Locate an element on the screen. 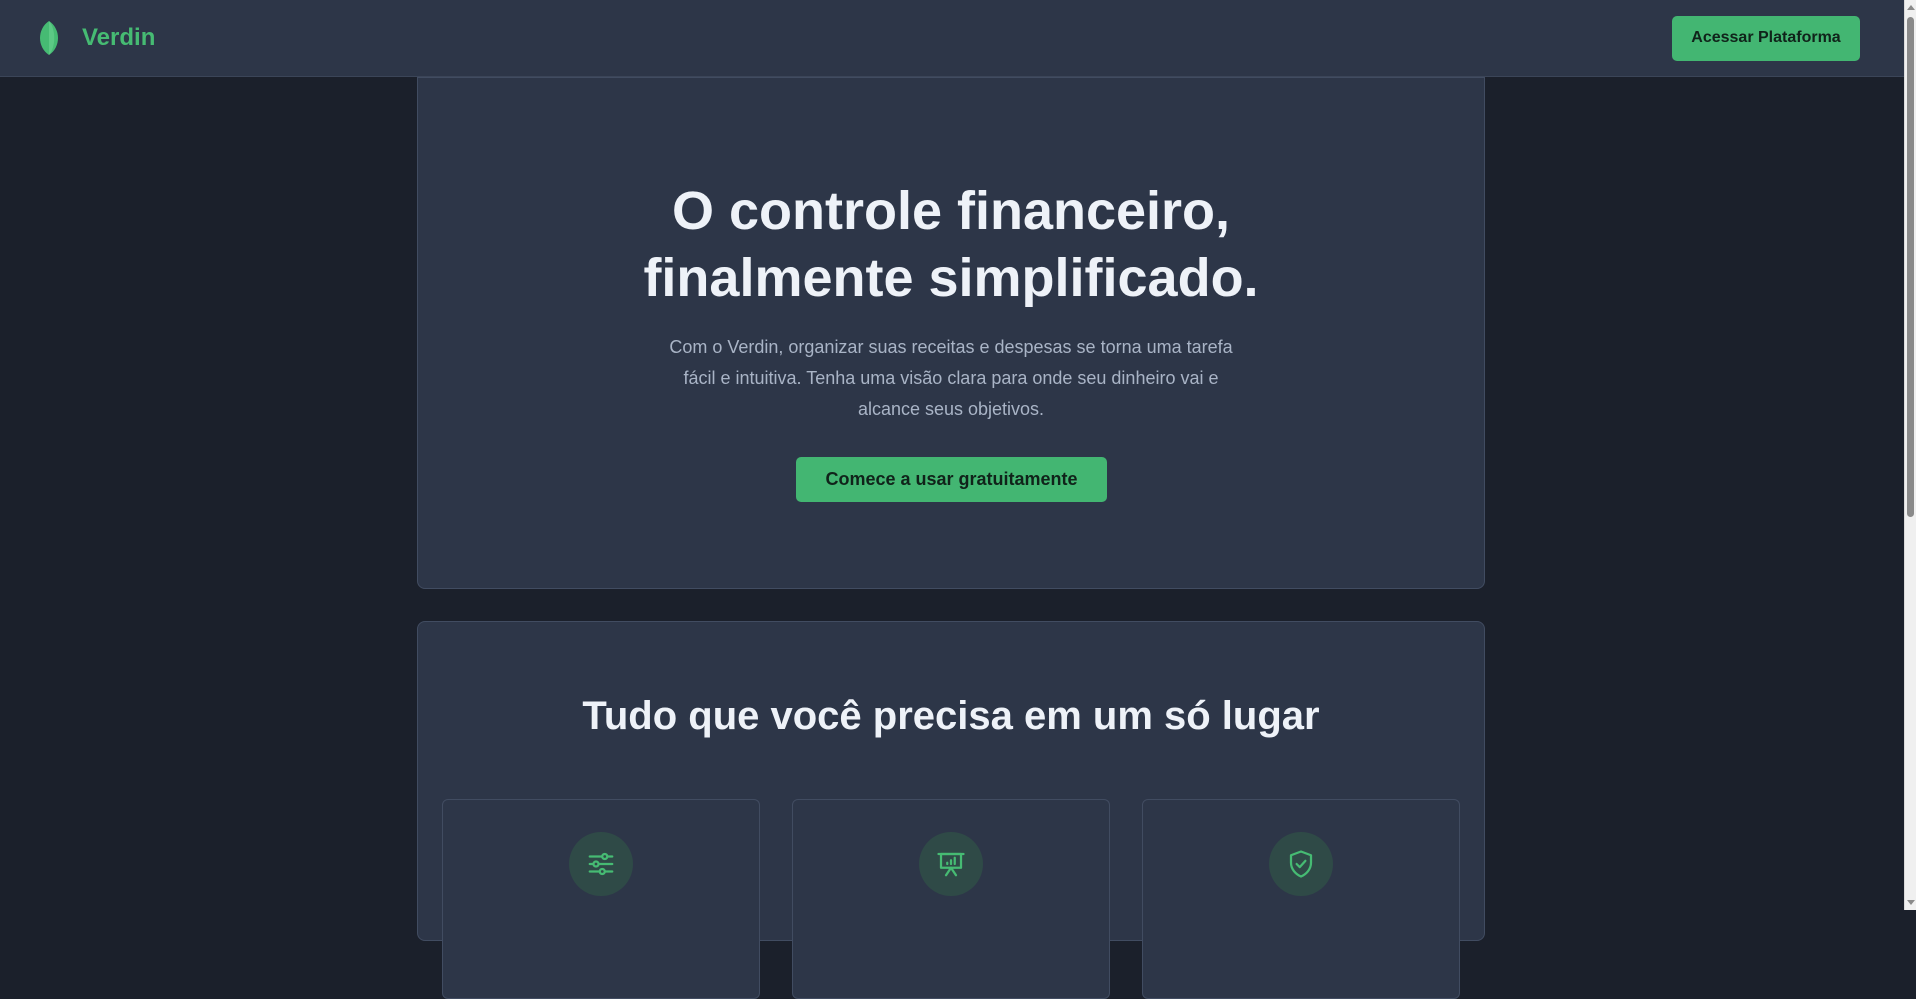 The width and height of the screenshot is (1916, 999). start-free-button: Comece a usar gratuitamente is located at coordinates (951, 479).